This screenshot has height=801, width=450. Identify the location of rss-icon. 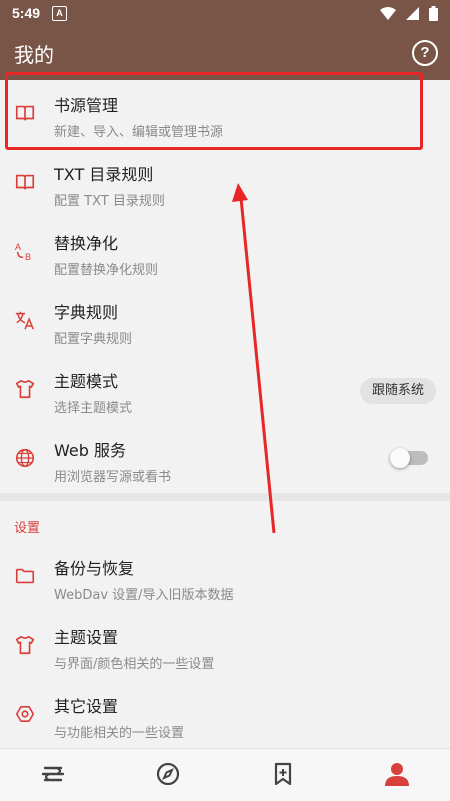
(283, 774).